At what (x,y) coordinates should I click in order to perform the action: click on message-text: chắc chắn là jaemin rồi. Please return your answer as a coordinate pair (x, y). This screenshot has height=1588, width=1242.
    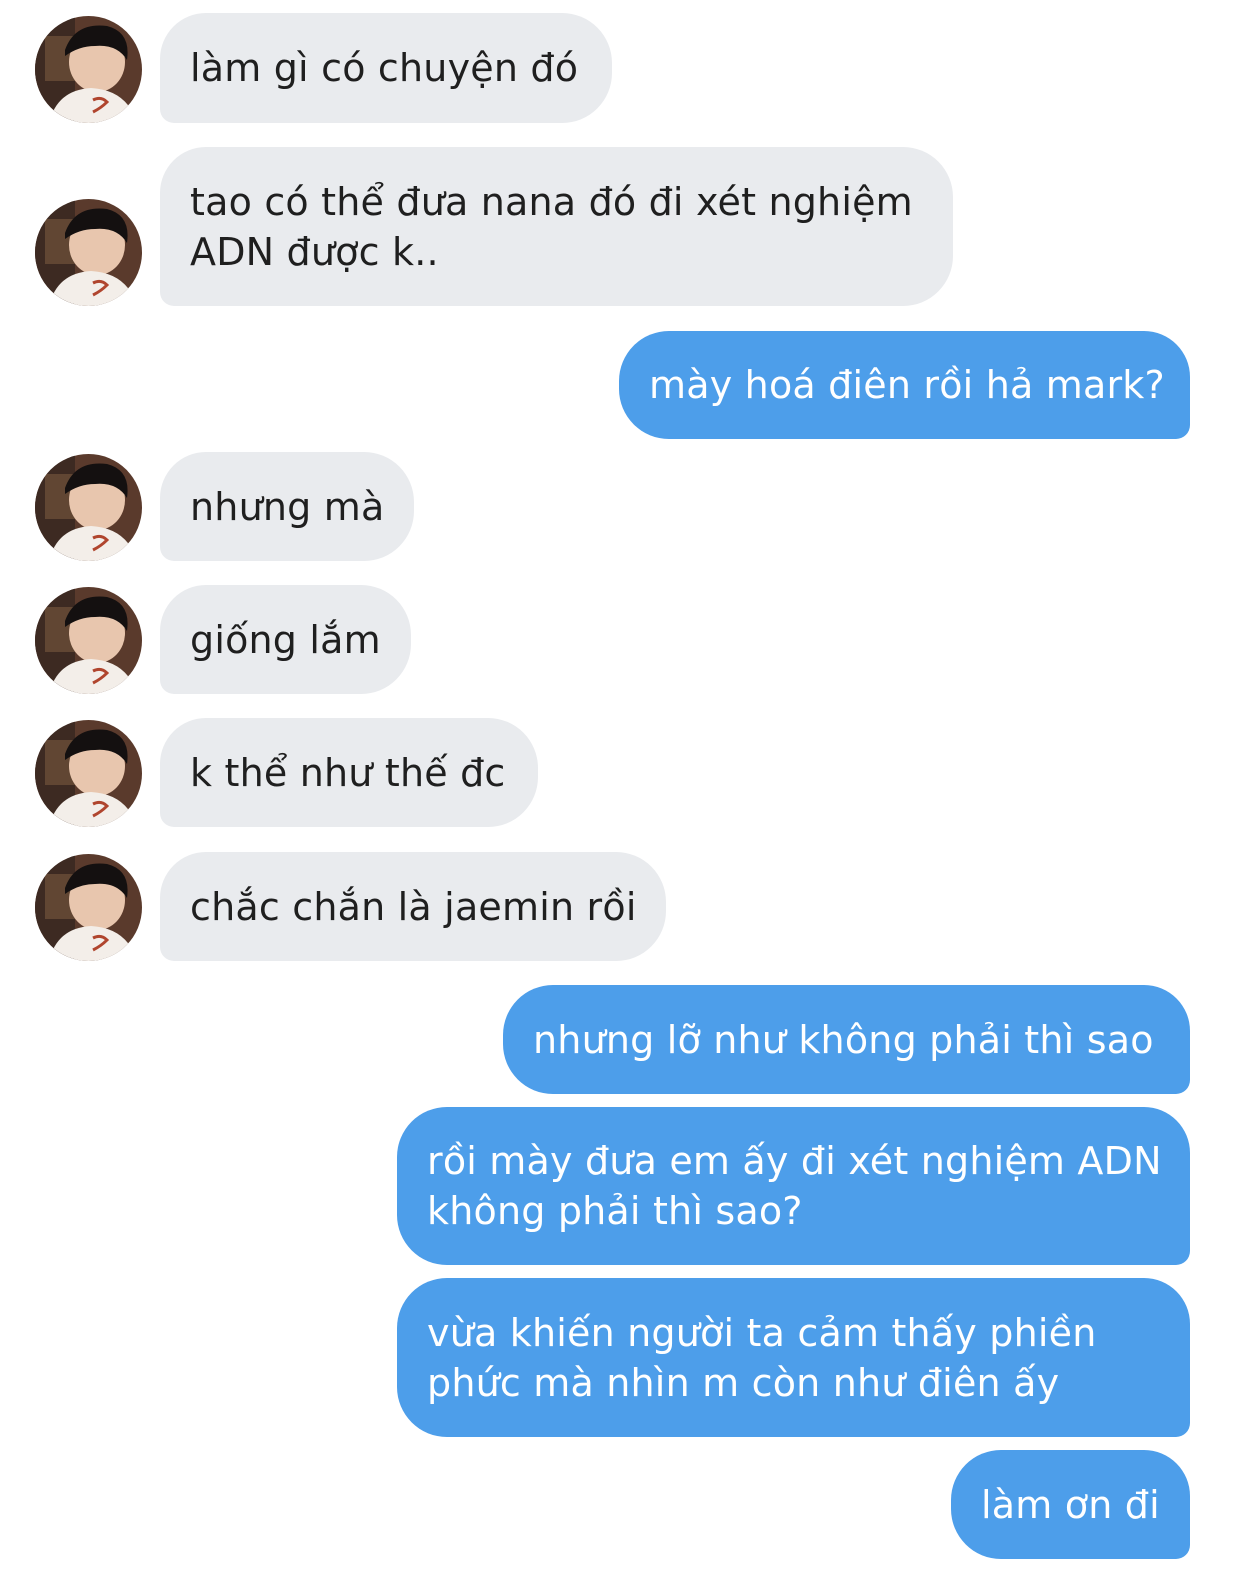
    Looking at the image, I should click on (413, 906).